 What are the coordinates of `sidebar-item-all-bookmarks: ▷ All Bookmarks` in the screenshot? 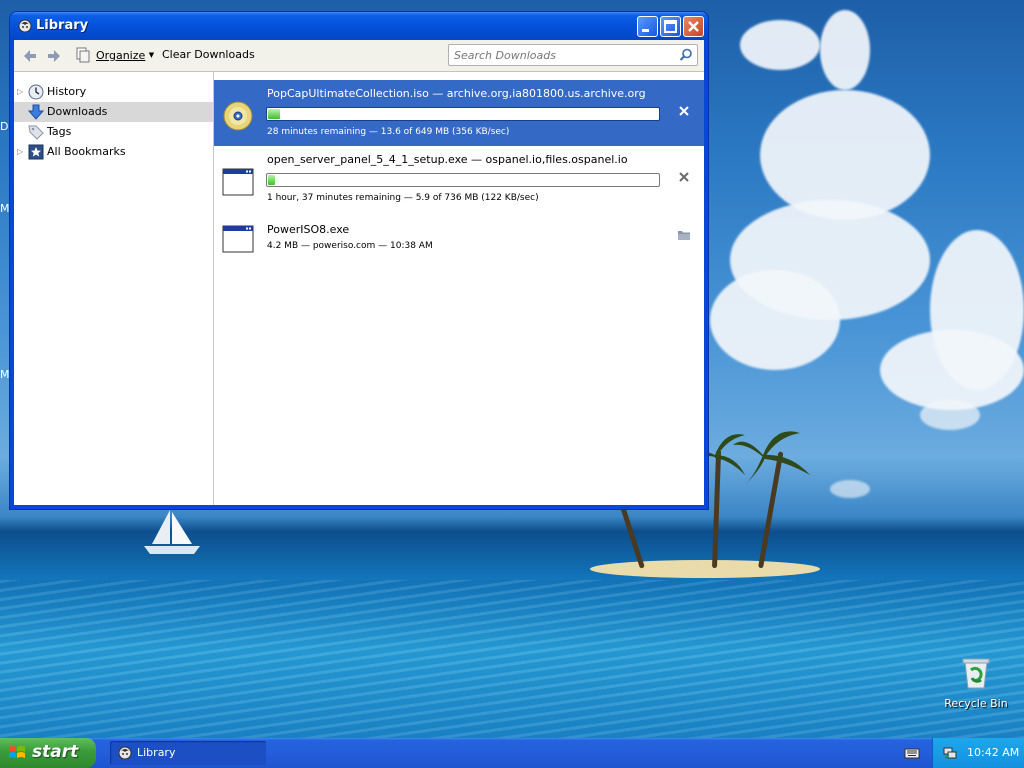 It's located at (113, 152).